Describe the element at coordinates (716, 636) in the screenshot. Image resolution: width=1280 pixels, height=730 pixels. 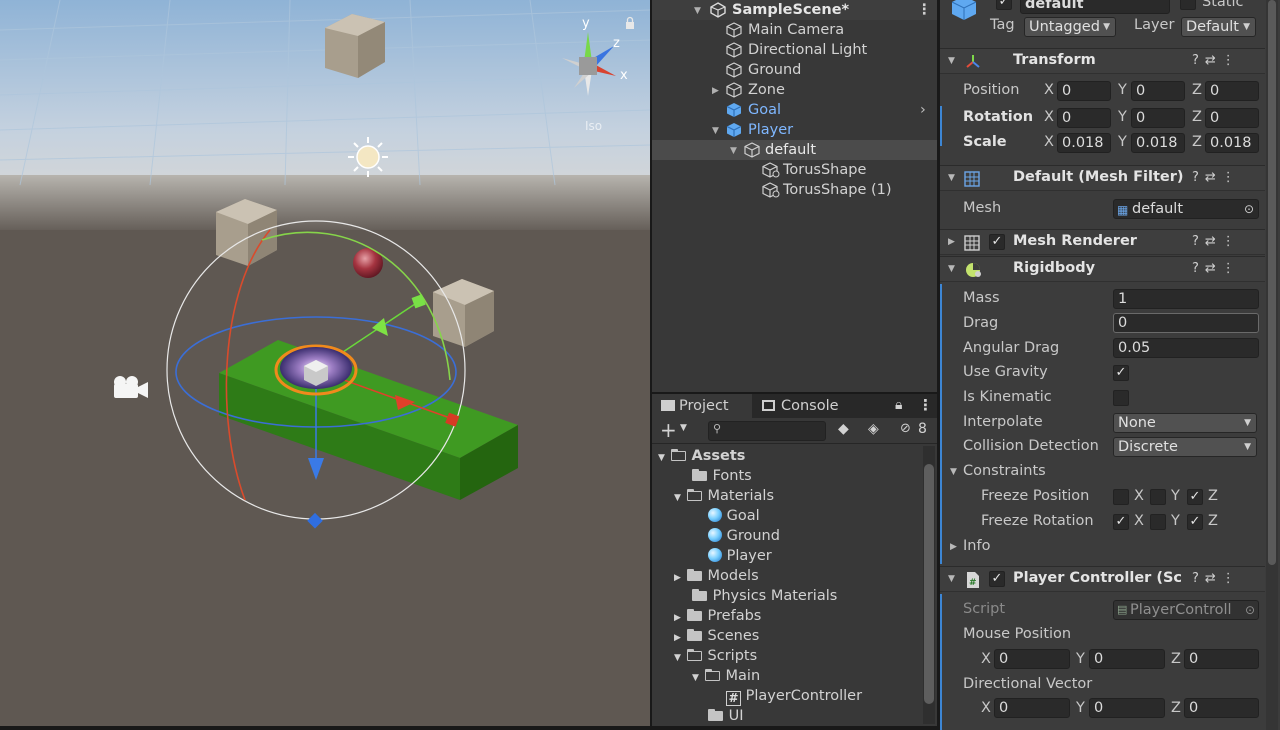
I see `tree-item-scenes: ▶ Scenes` at that location.